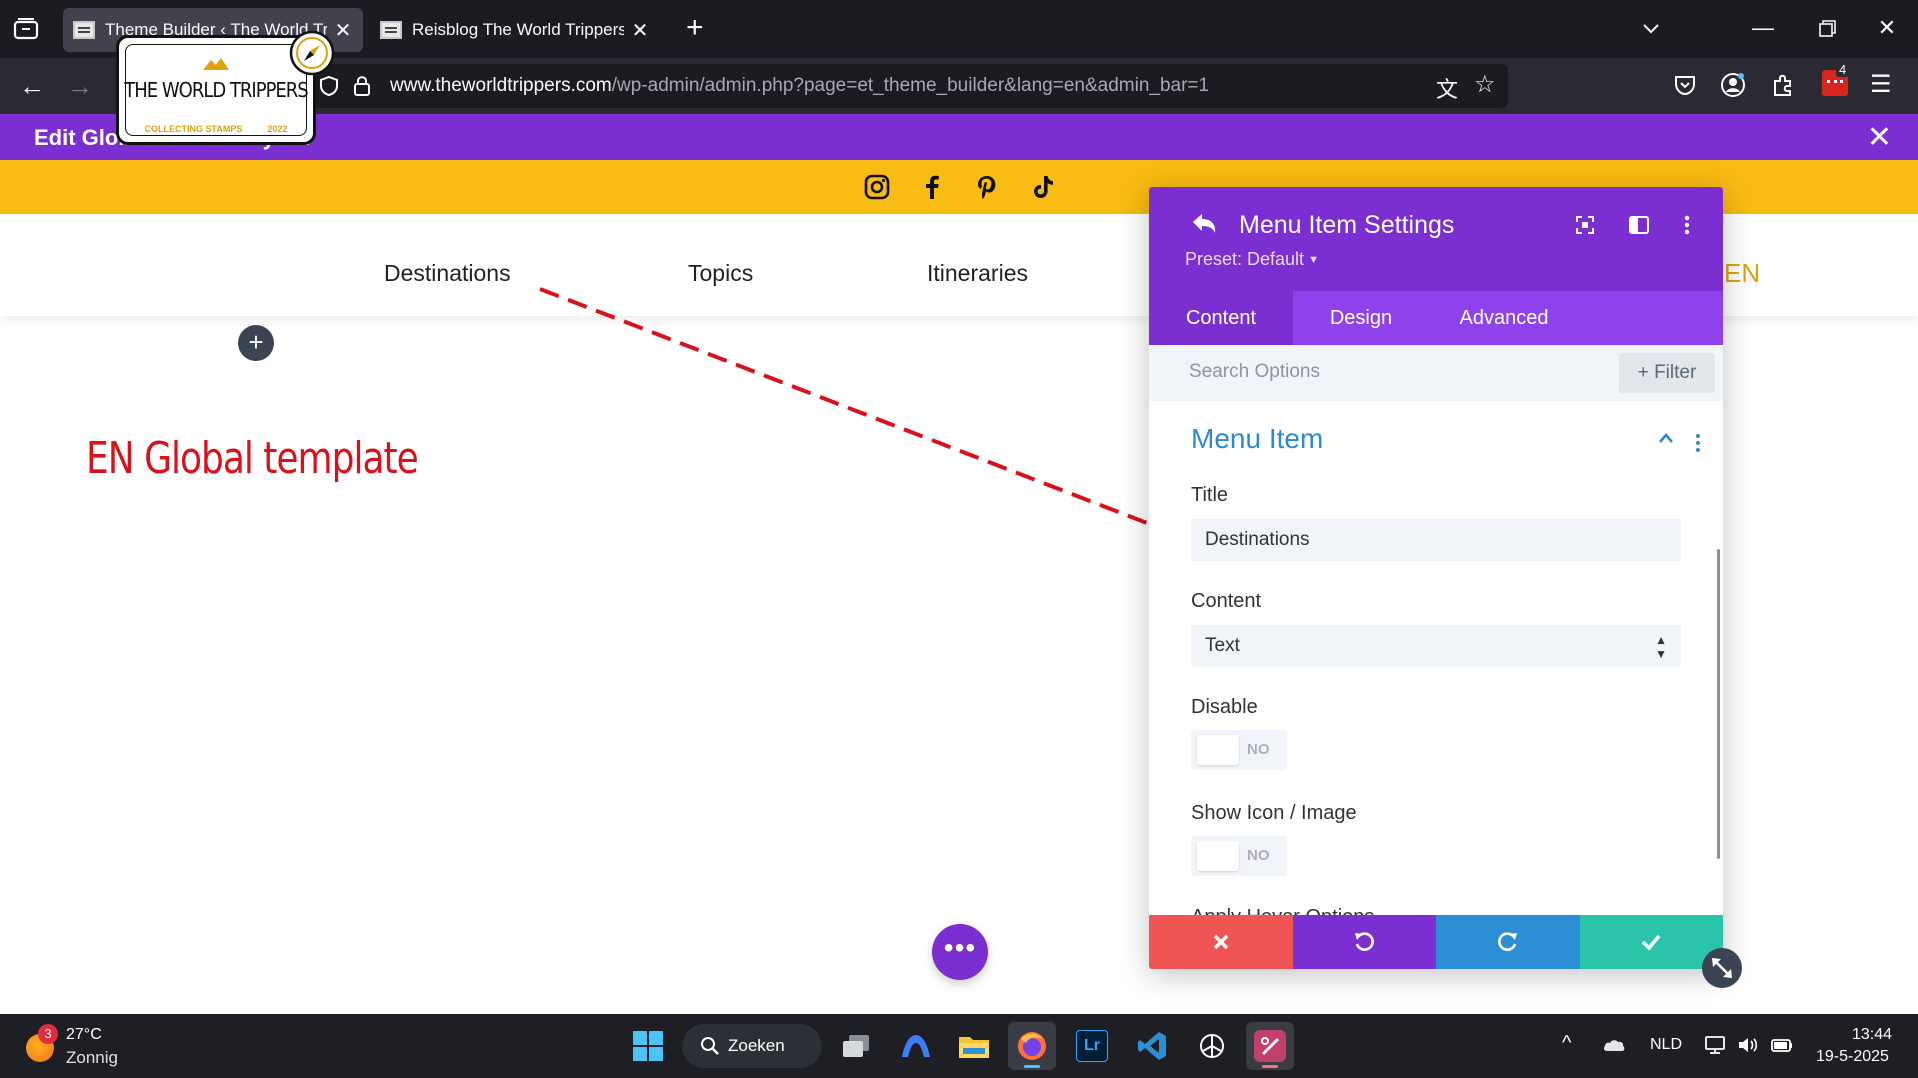 The image size is (1918, 1078). Describe the element at coordinates (362, 86) in the screenshot. I see `lock-icon` at that location.